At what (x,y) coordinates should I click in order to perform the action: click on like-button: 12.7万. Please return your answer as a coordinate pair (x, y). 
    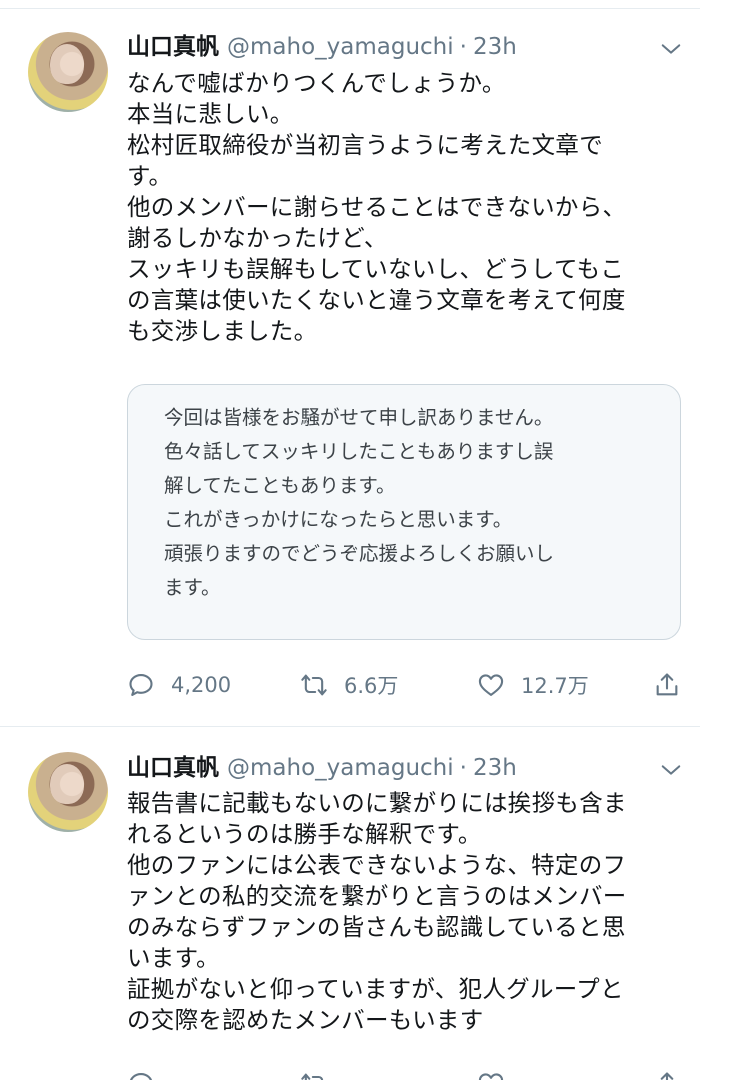
    Looking at the image, I should click on (533, 685).